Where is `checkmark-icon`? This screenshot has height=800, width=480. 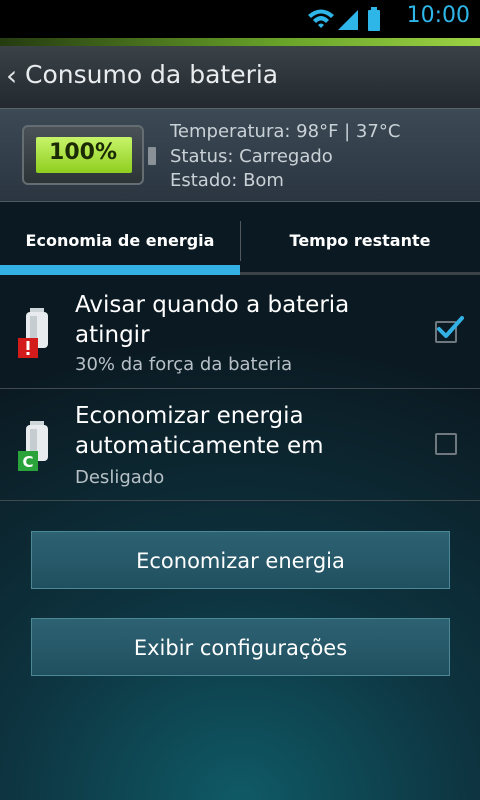
checkmark-icon is located at coordinates (450, 327).